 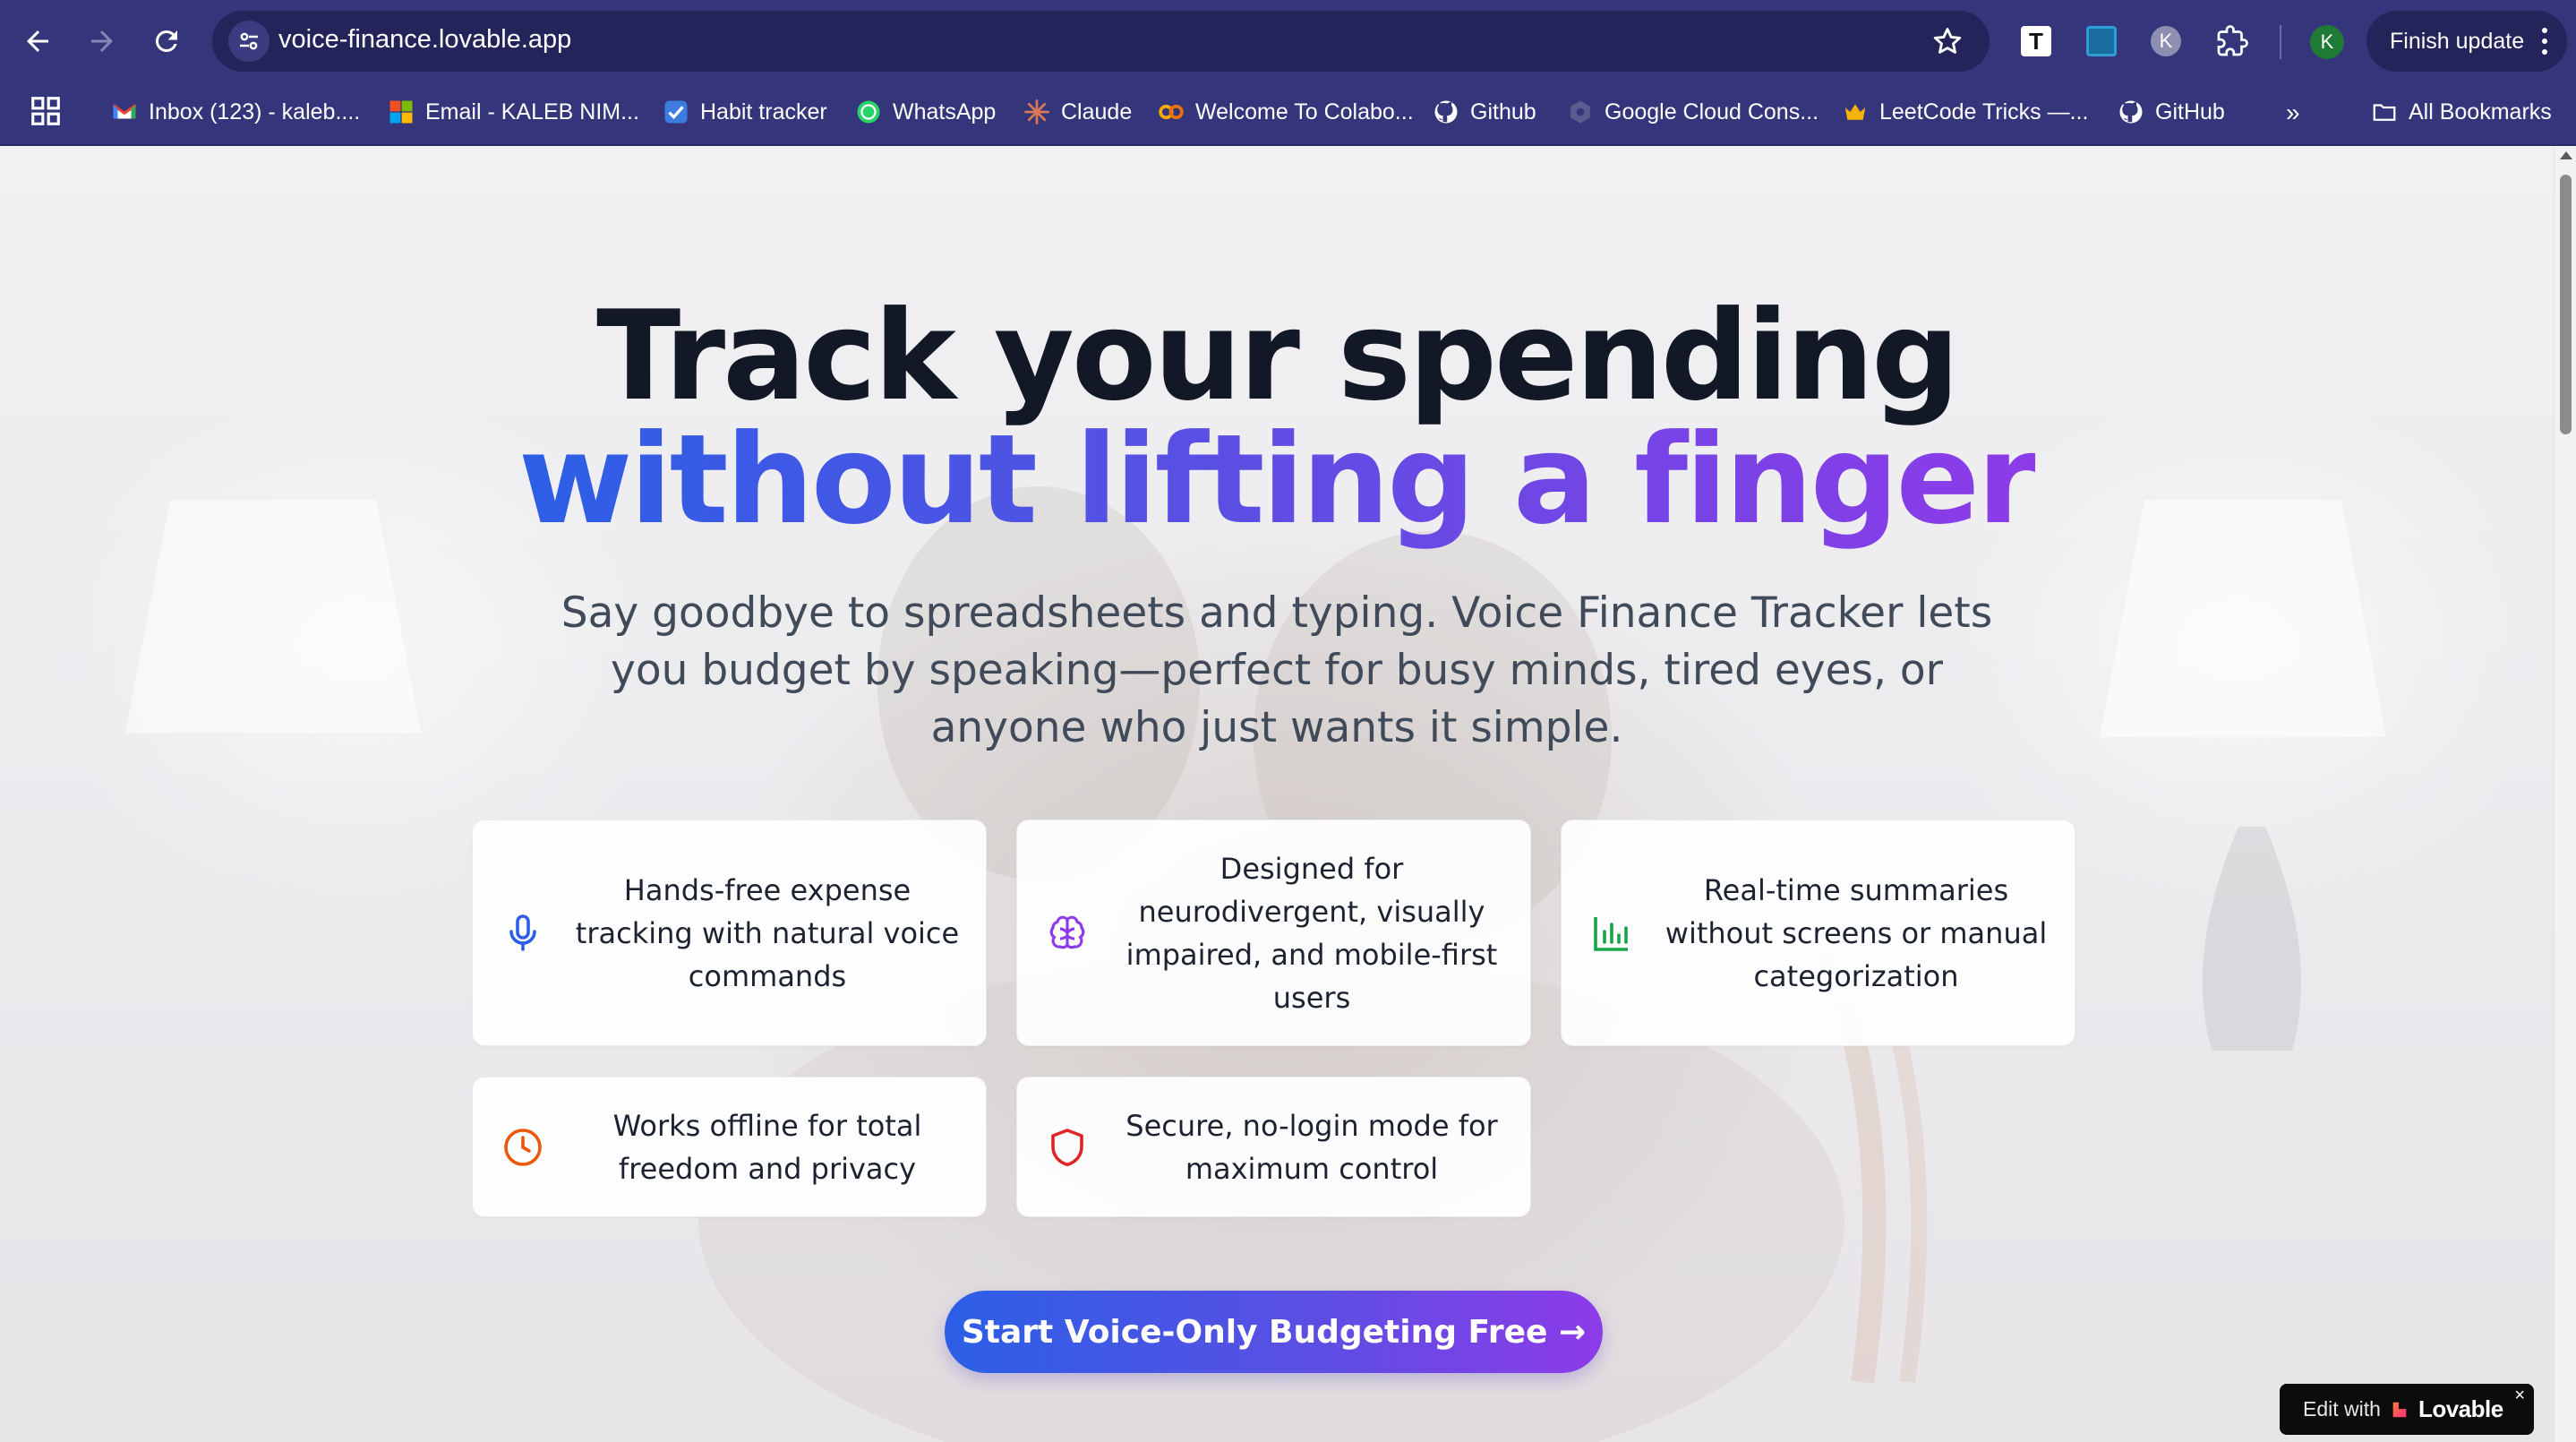 I want to click on finish-update-label: Finish update, so click(x=2457, y=41).